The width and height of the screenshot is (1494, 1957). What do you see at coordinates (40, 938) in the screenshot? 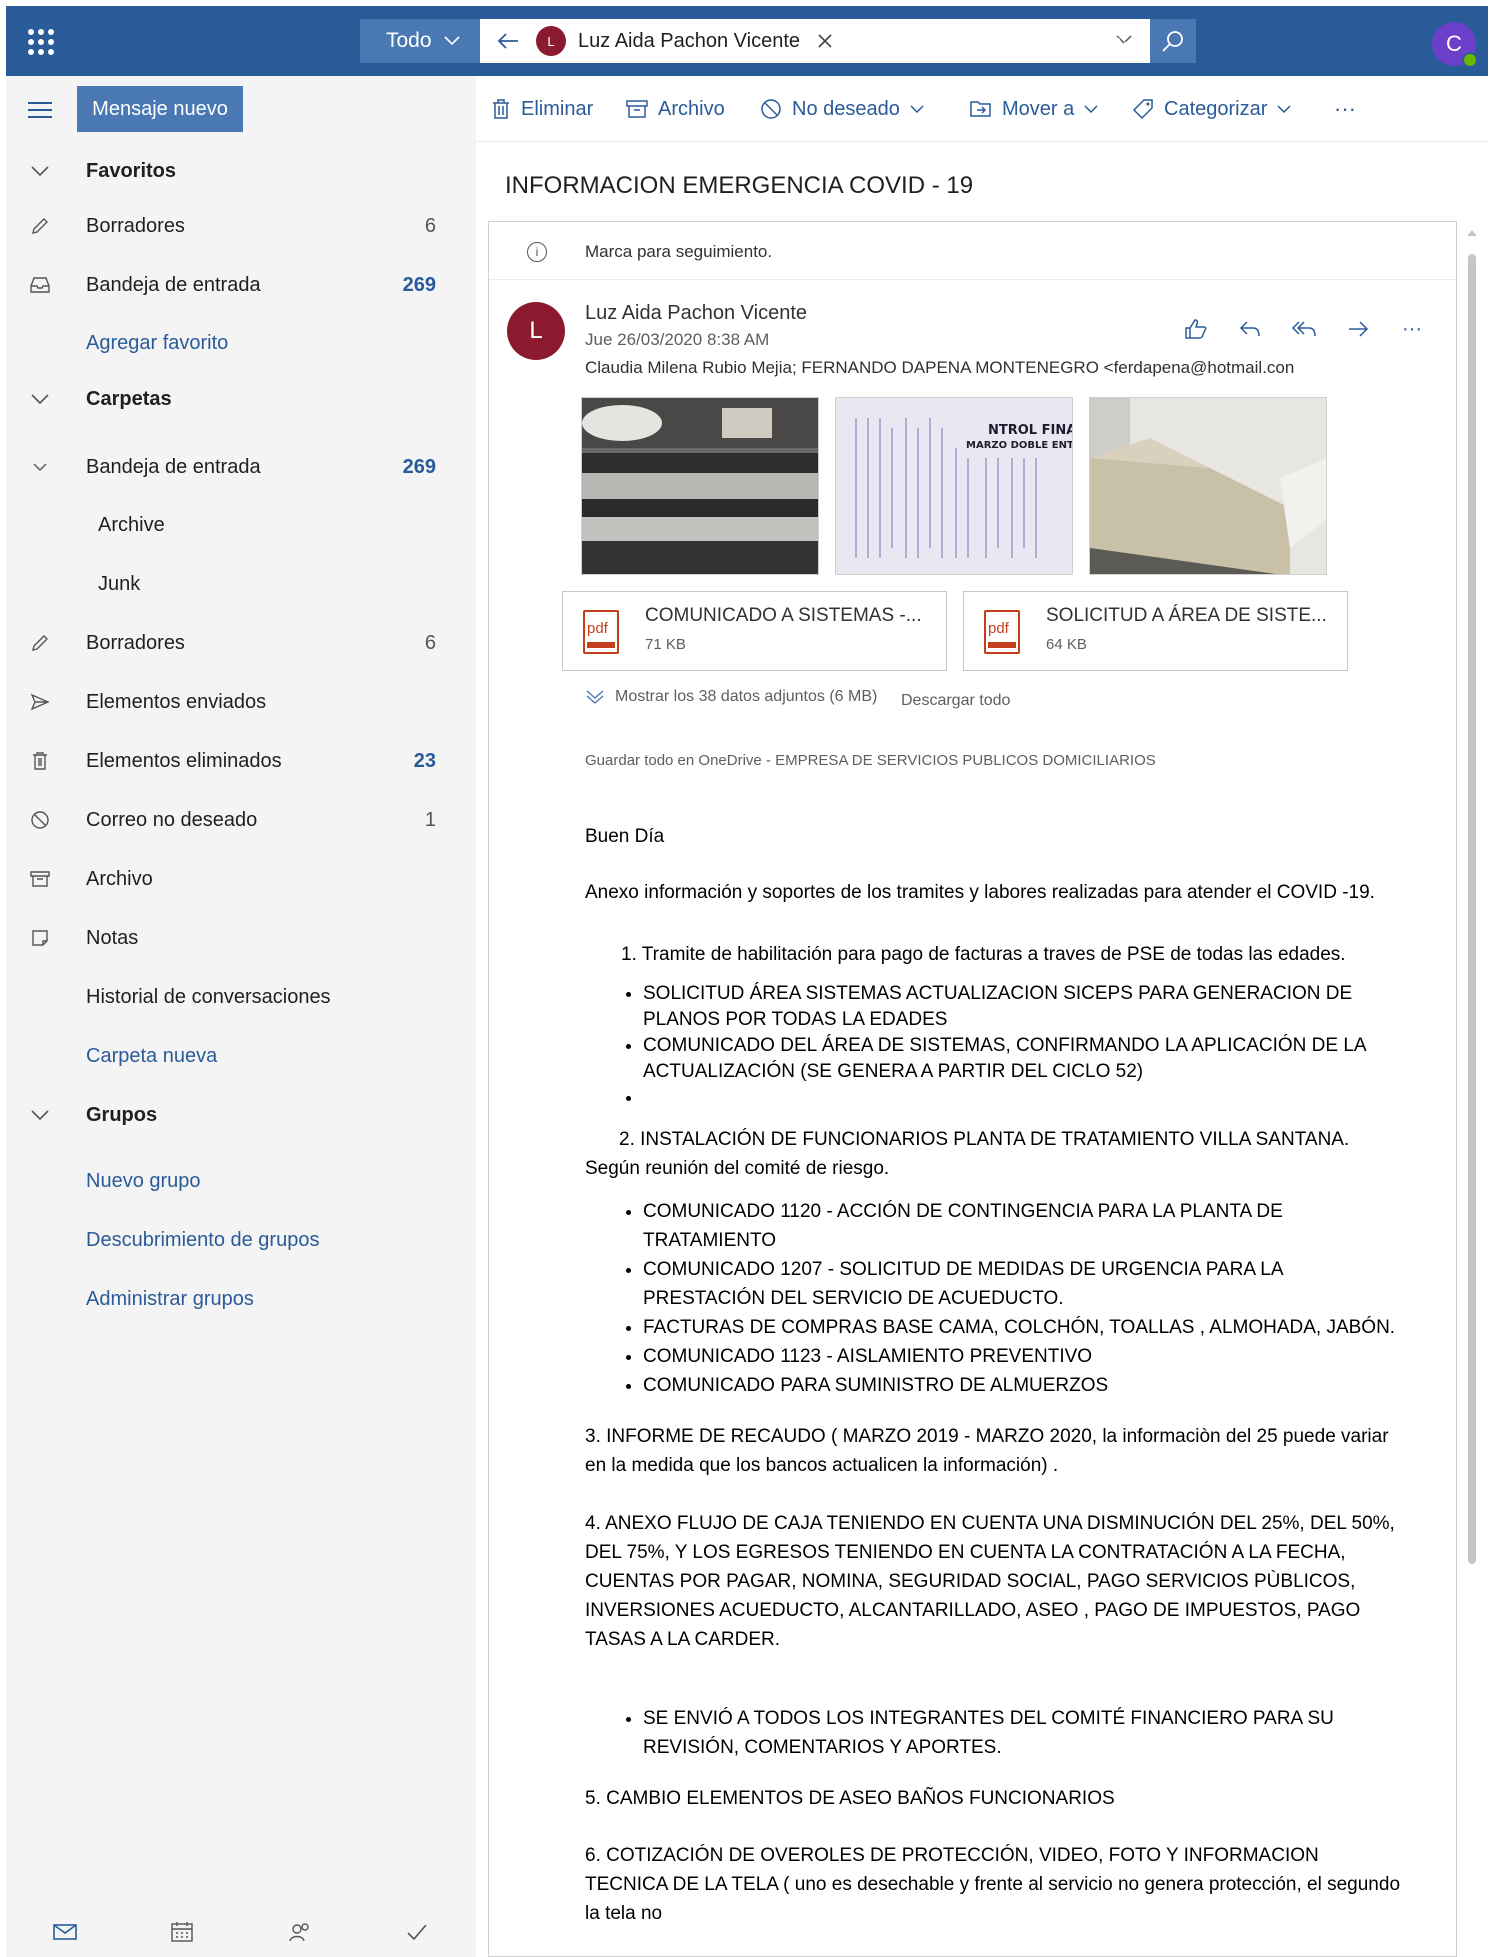
I see `note-icon` at bounding box center [40, 938].